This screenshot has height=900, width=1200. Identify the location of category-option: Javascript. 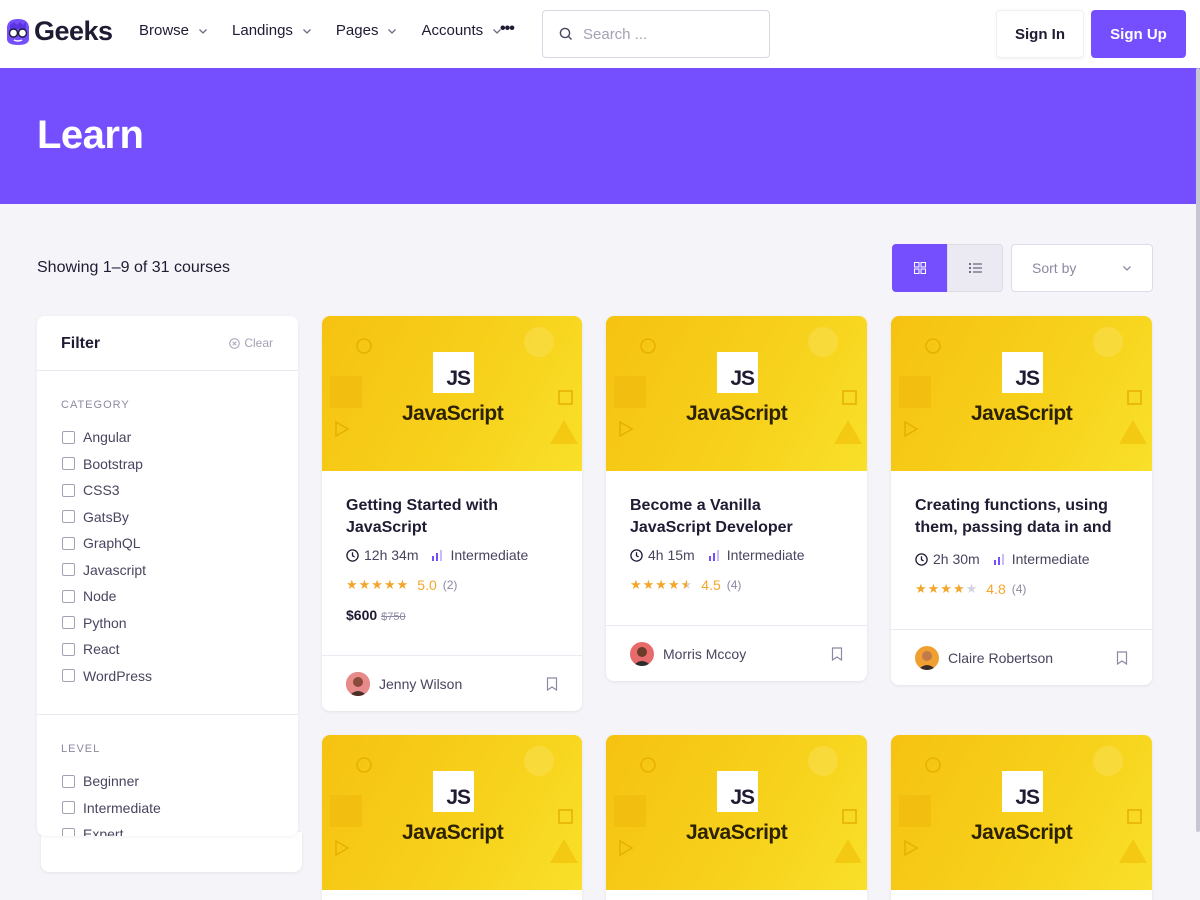
(107, 570).